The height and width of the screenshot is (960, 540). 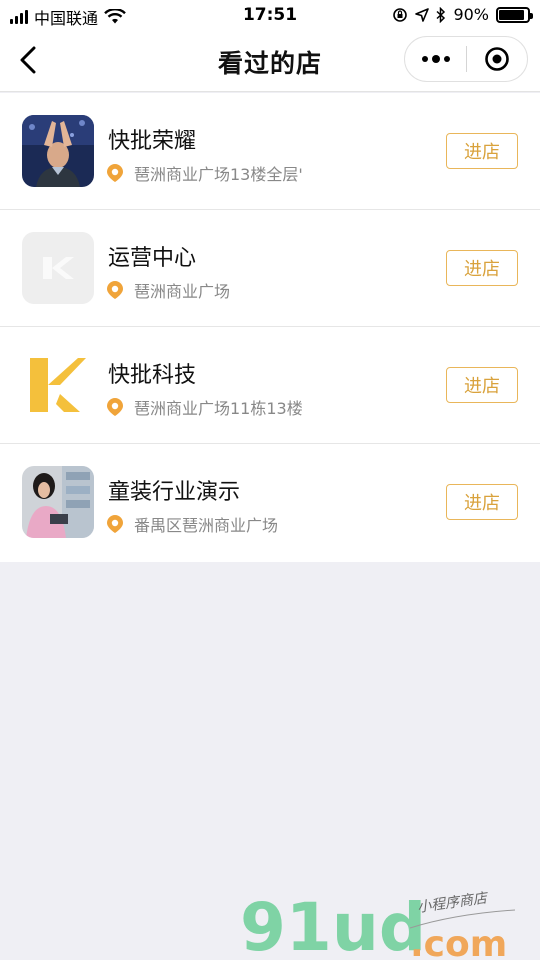 What do you see at coordinates (152, 141) in the screenshot?
I see `shop-name: 快批荣耀` at bounding box center [152, 141].